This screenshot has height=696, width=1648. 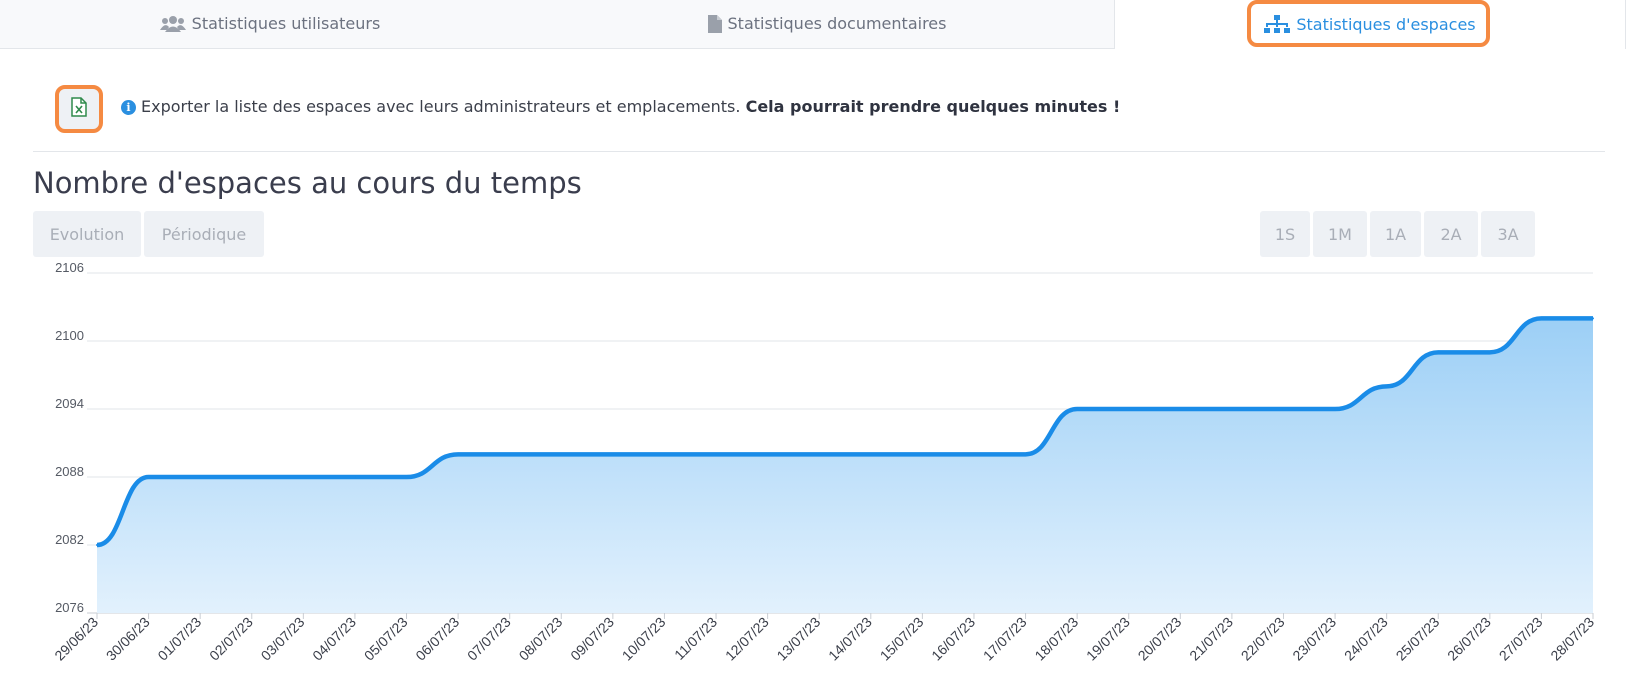 I want to click on x-tick-label: 09/07/23, so click(x=592, y=639).